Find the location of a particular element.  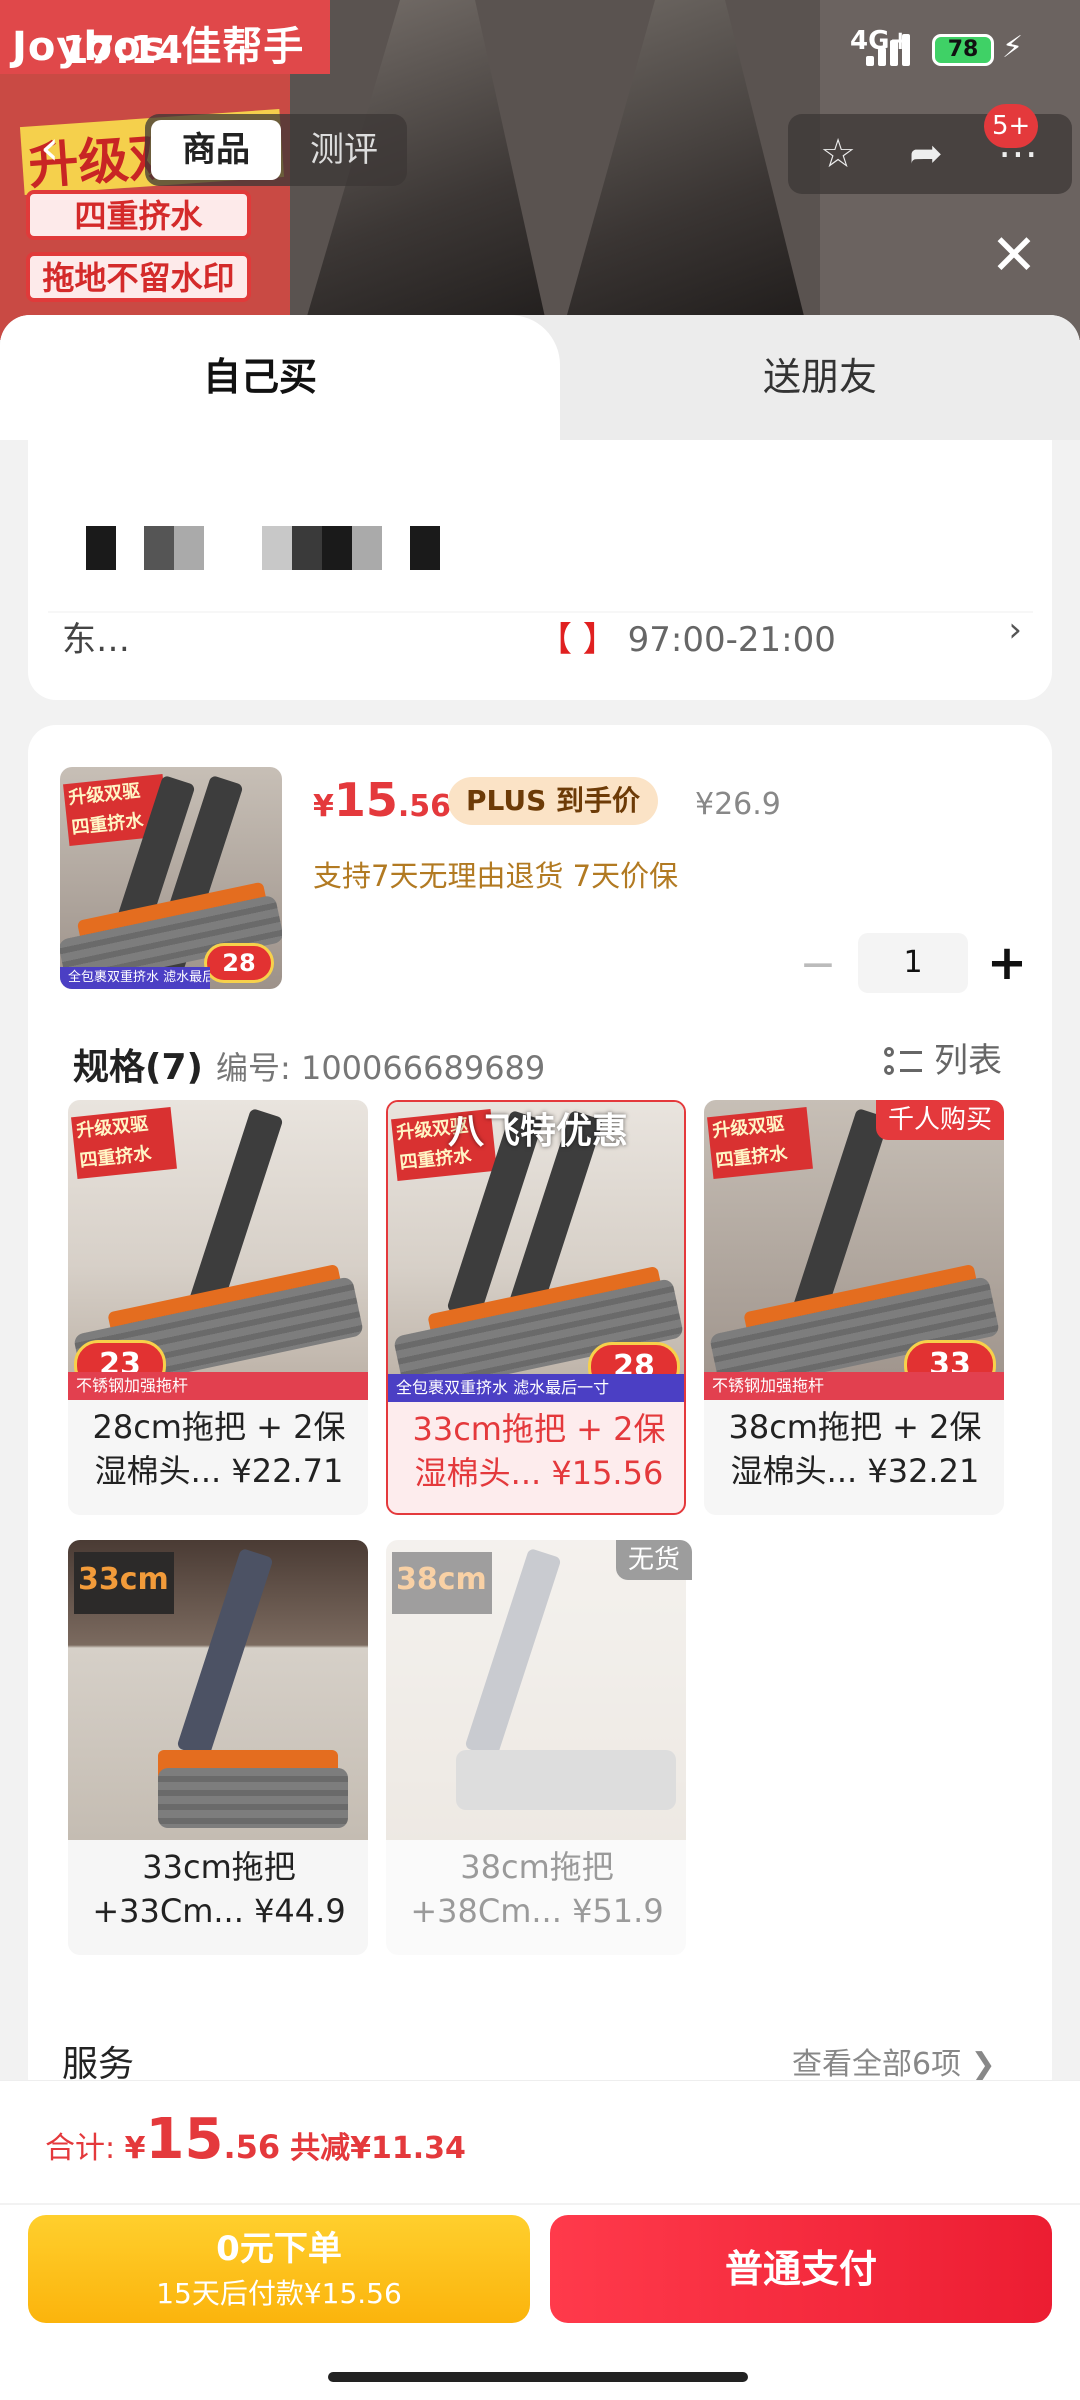

spec-option: 33cm 33cm拖把 +33Cm... ¥44.9 is located at coordinates (218, 1747).